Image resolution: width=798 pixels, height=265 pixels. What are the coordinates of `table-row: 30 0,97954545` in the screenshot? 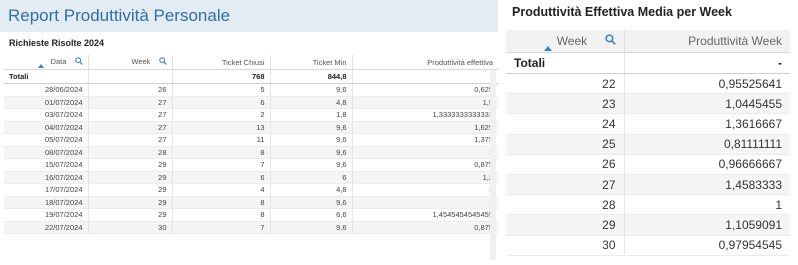 It's located at (648, 245).